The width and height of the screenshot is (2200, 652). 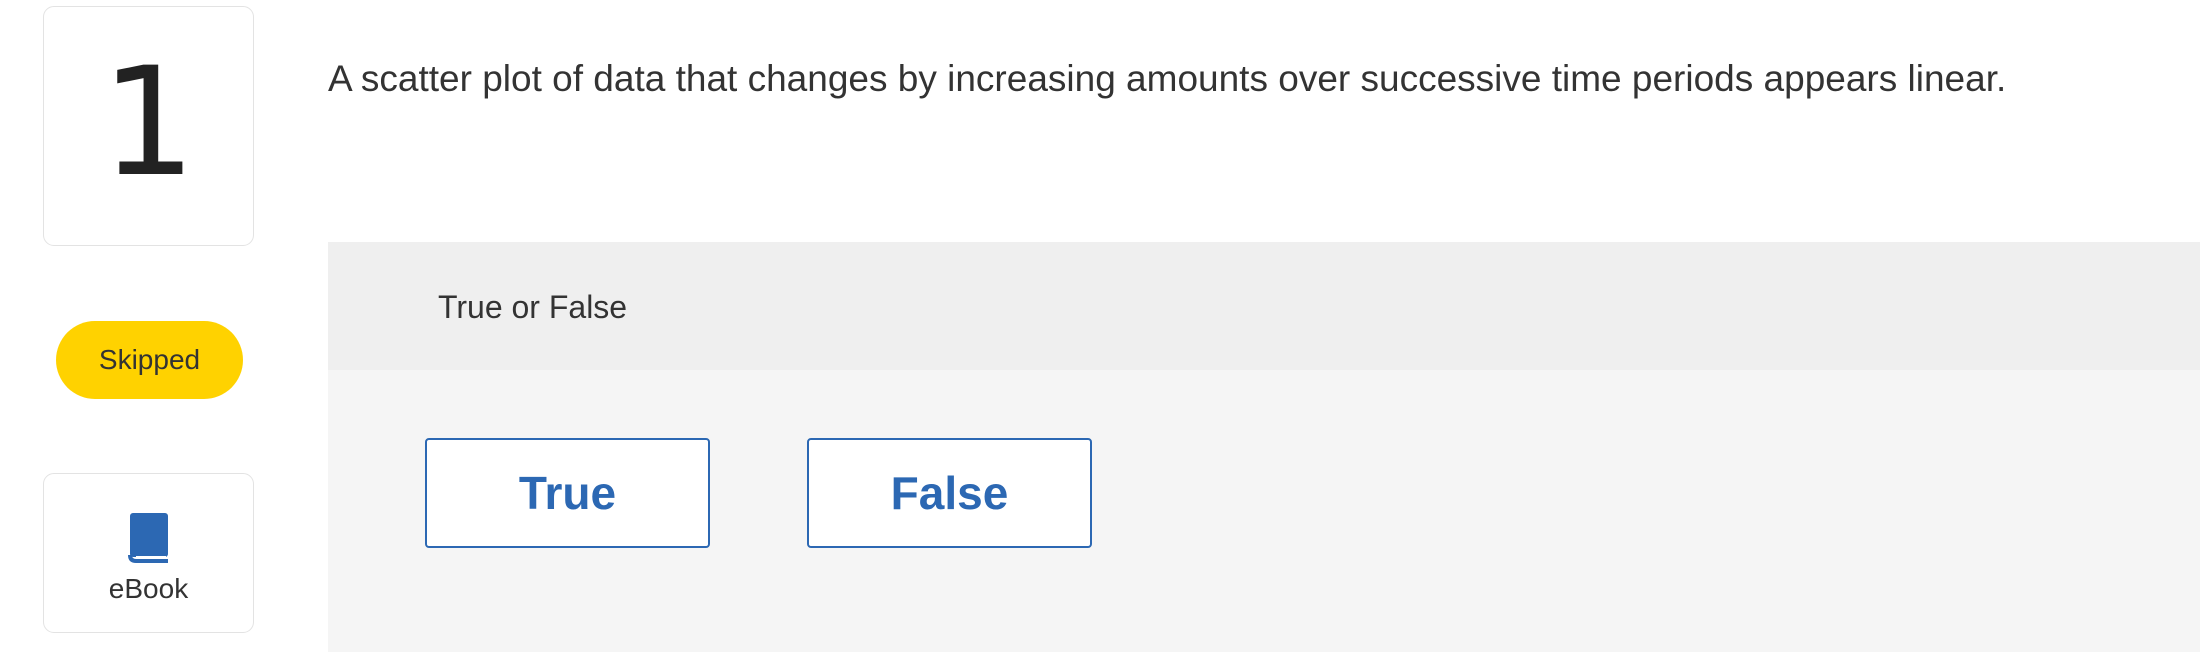 I want to click on question-type-label: True or False, so click(x=533, y=307).